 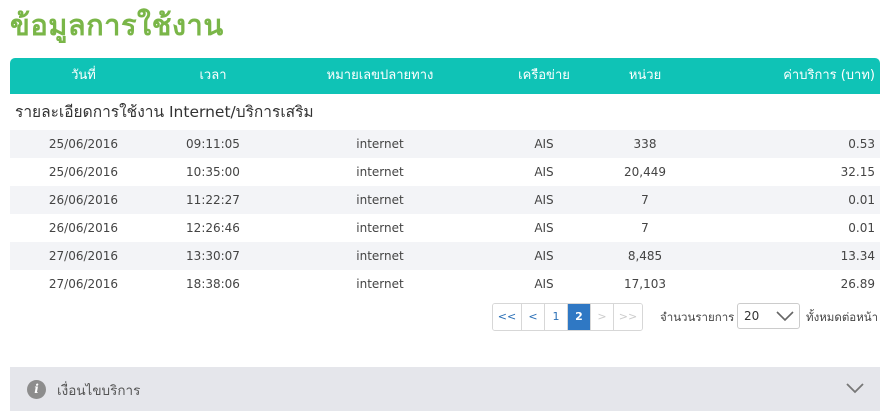 I want to click on next-page-button: >, so click(x=602, y=317).